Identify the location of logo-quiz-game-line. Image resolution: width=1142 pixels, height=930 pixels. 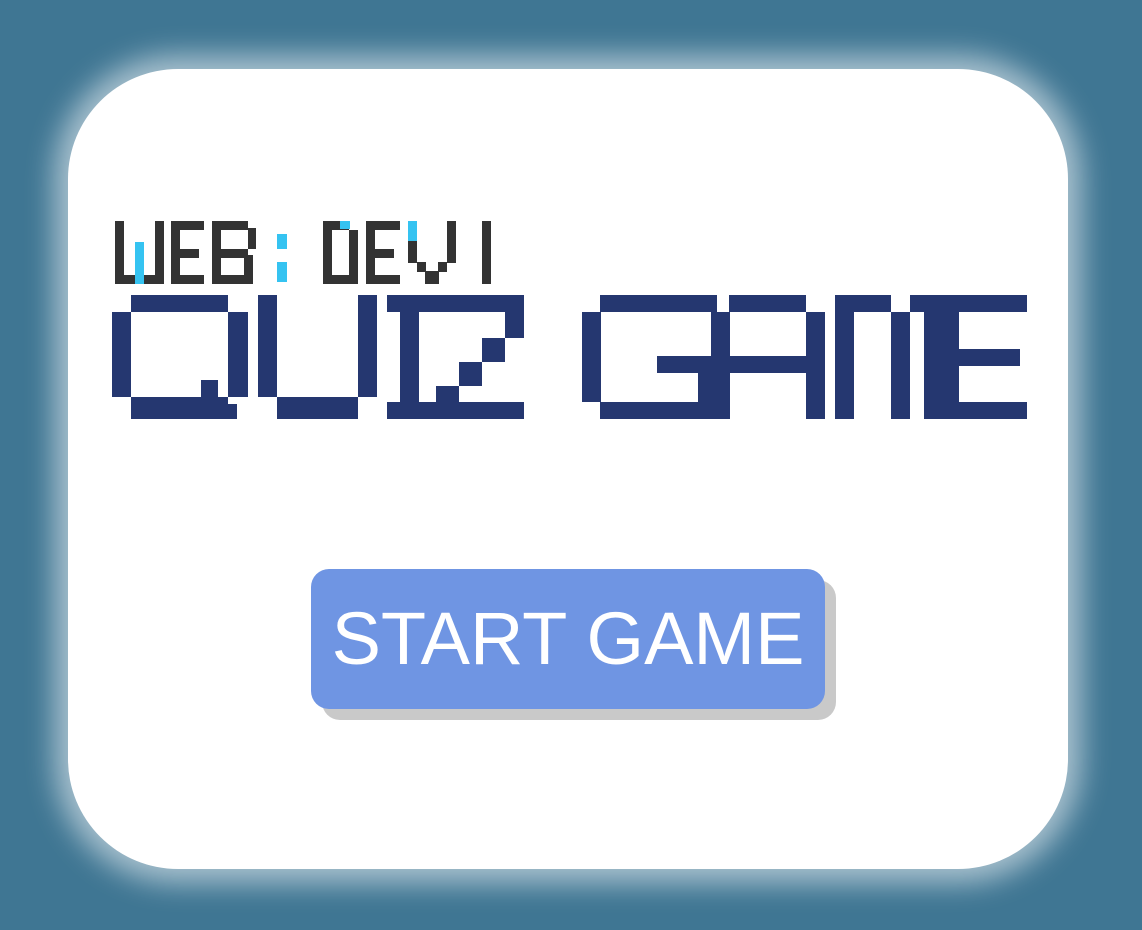
(569, 357).